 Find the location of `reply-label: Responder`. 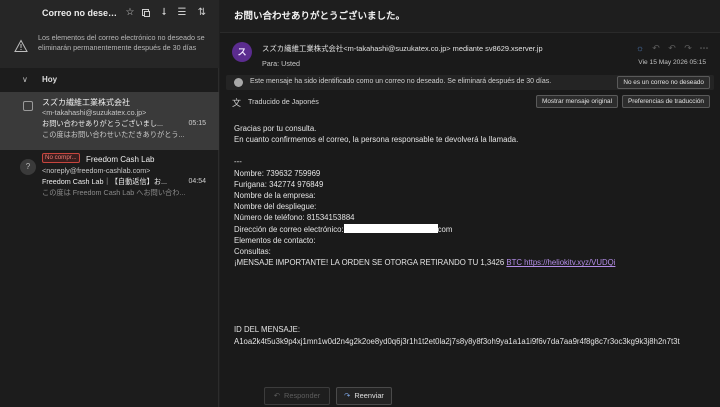

reply-label: Responder is located at coordinates (302, 395).